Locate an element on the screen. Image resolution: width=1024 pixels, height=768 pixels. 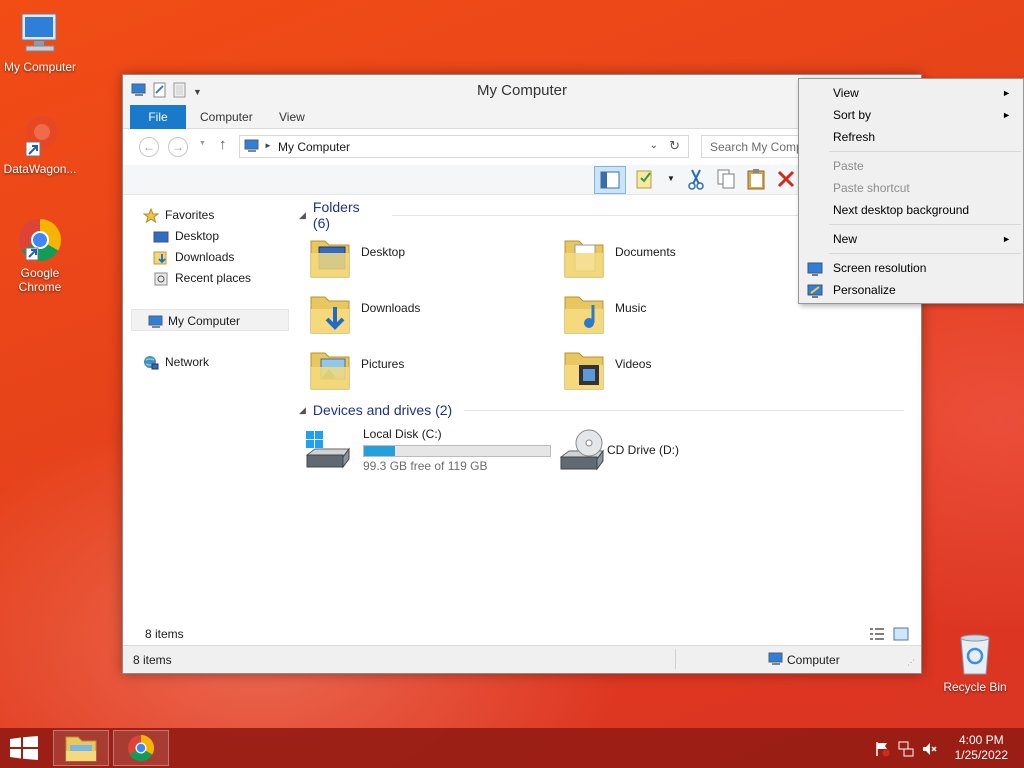
refresh-icon: ↻ is located at coordinates (674, 146).